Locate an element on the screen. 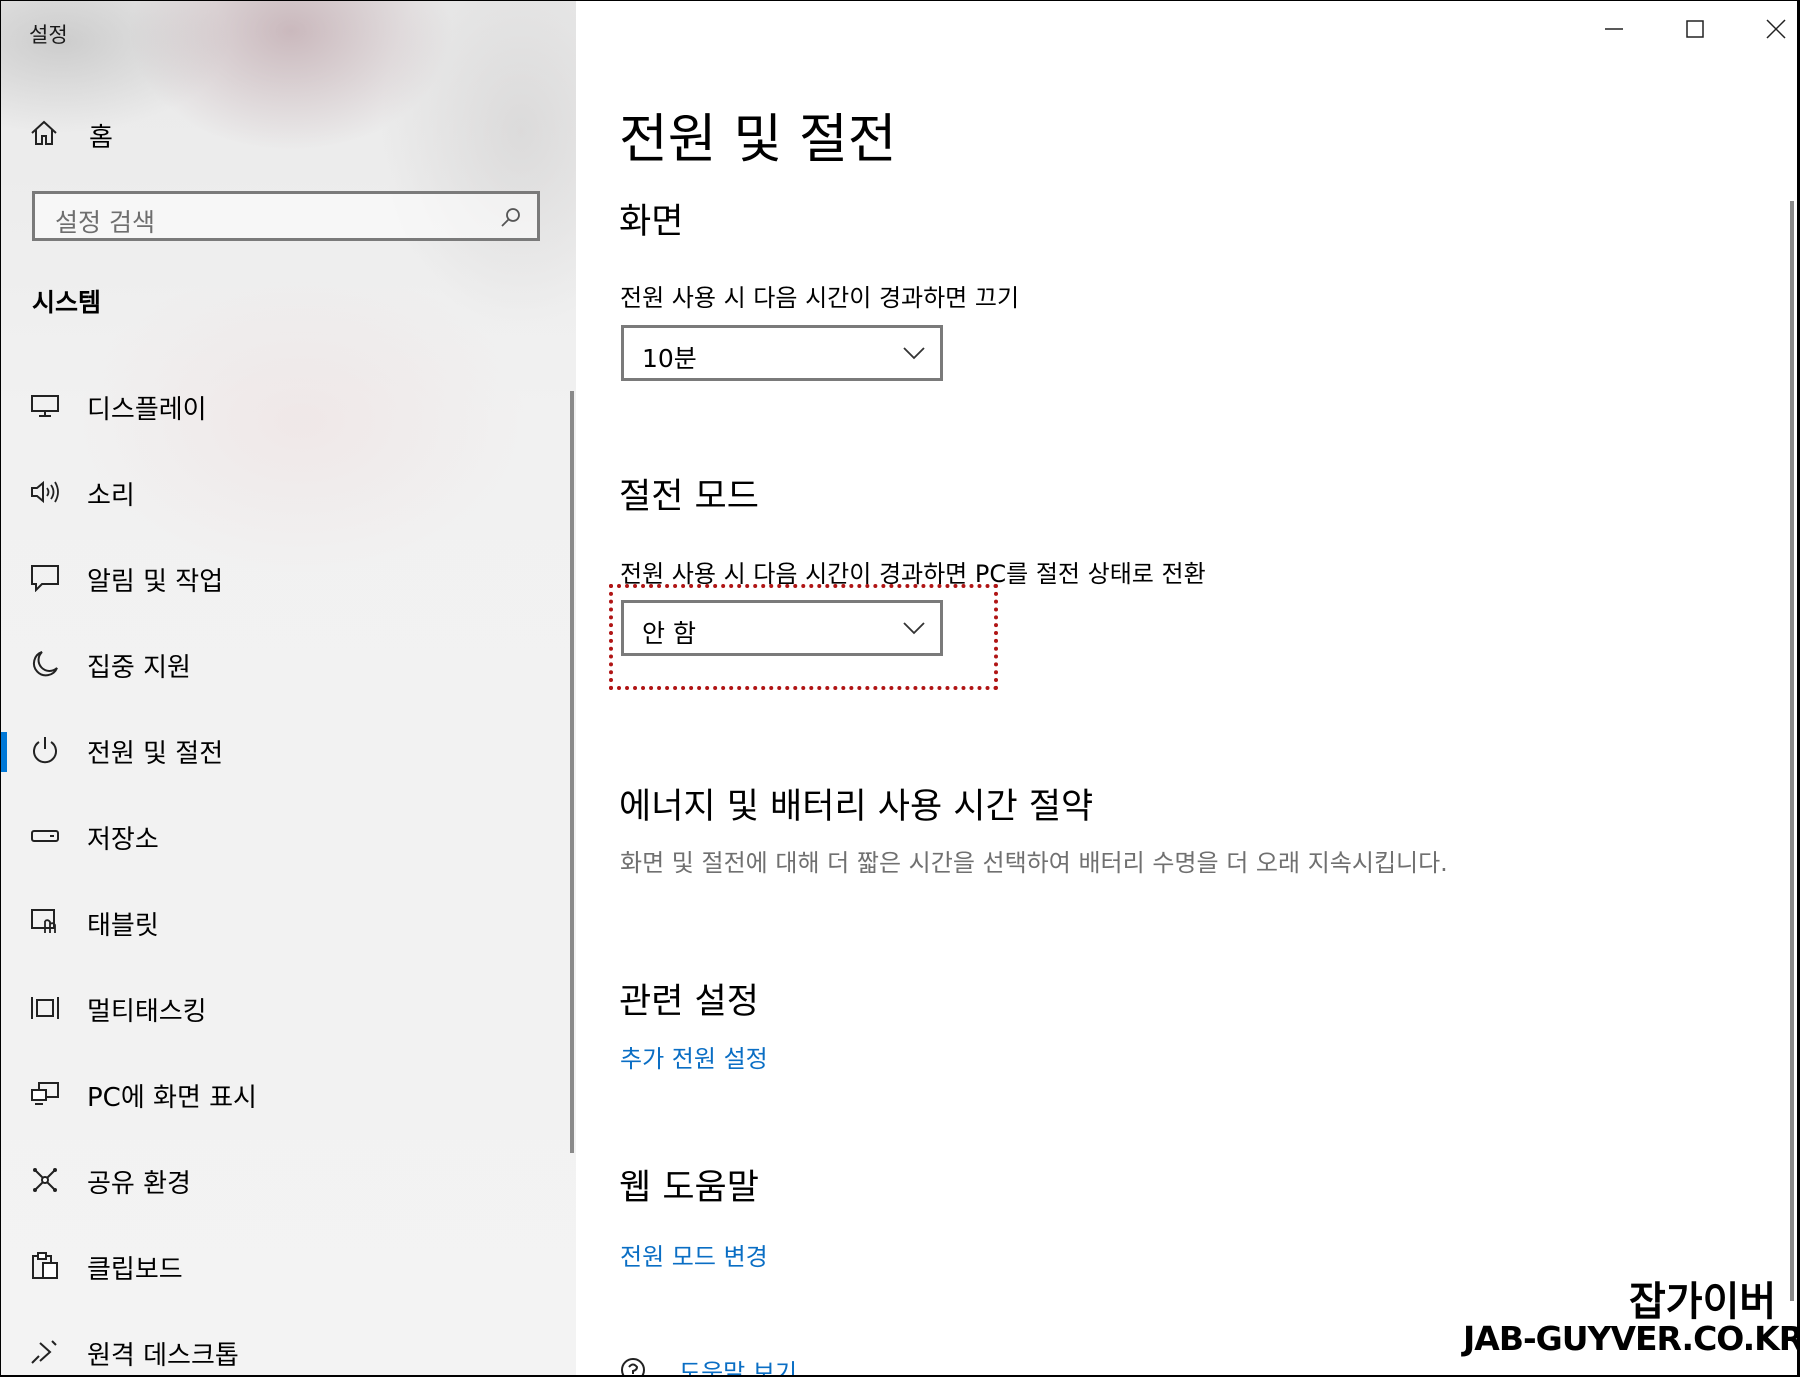 This screenshot has height=1377, width=1800. web-help-heading: 웹 도움말 is located at coordinates (689, 1188).